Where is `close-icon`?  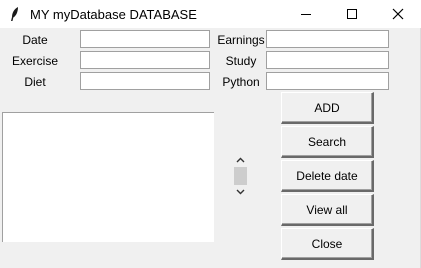
close-icon is located at coordinates (398, 14).